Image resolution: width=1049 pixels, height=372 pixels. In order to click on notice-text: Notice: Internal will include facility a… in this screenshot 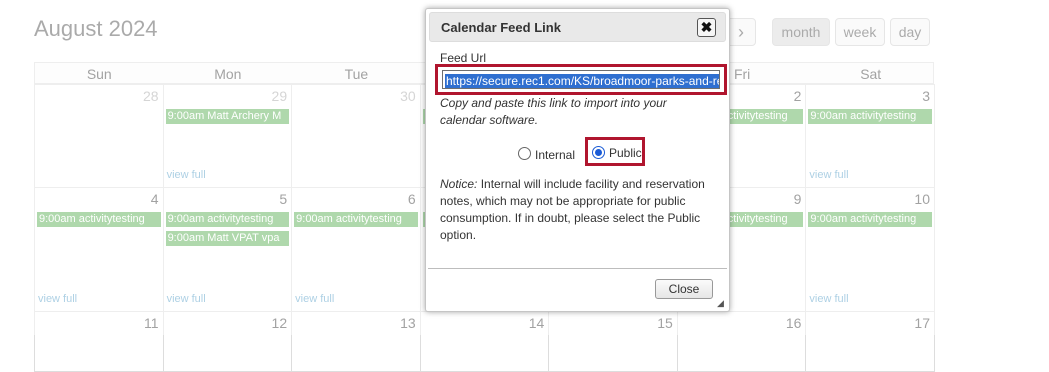, I will do `click(582, 210)`.